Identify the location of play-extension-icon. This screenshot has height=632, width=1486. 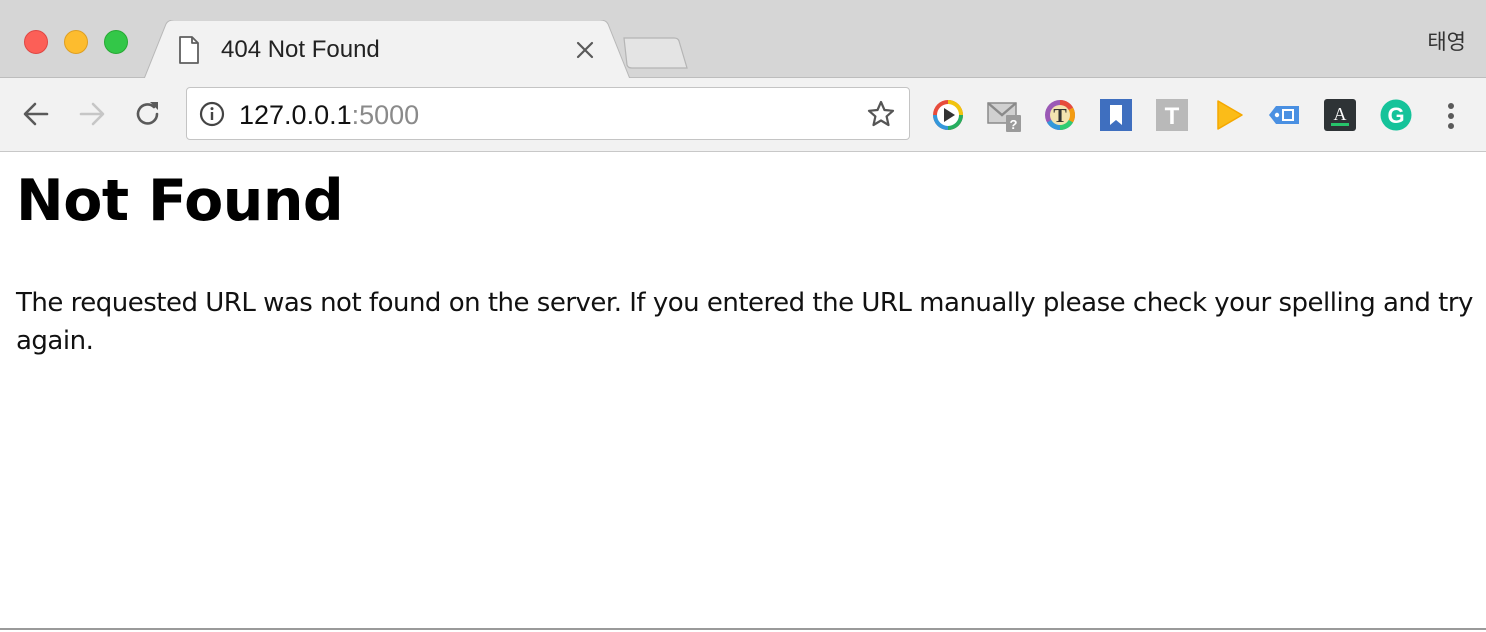
(1228, 115).